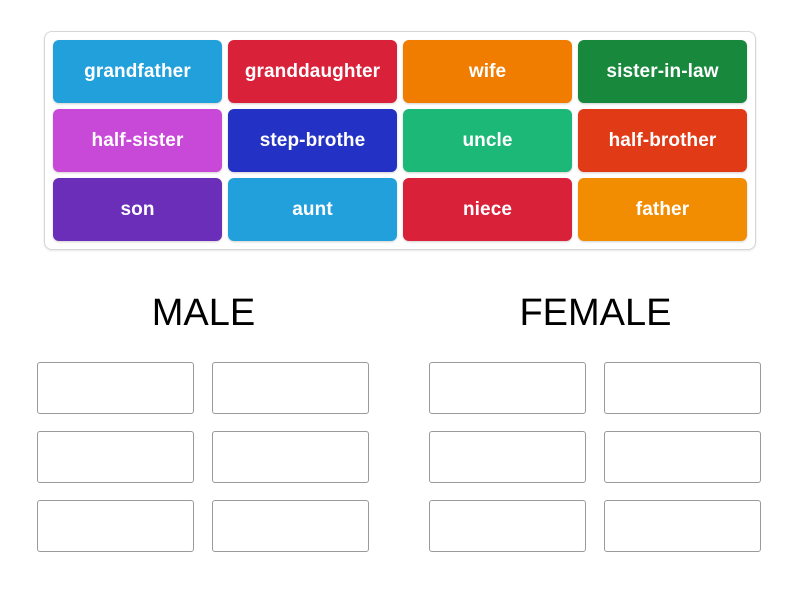 This screenshot has width=800, height=600. Describe the element at coordinates (662, 209) in the screenshot. I see `word-tile: father` at that location.